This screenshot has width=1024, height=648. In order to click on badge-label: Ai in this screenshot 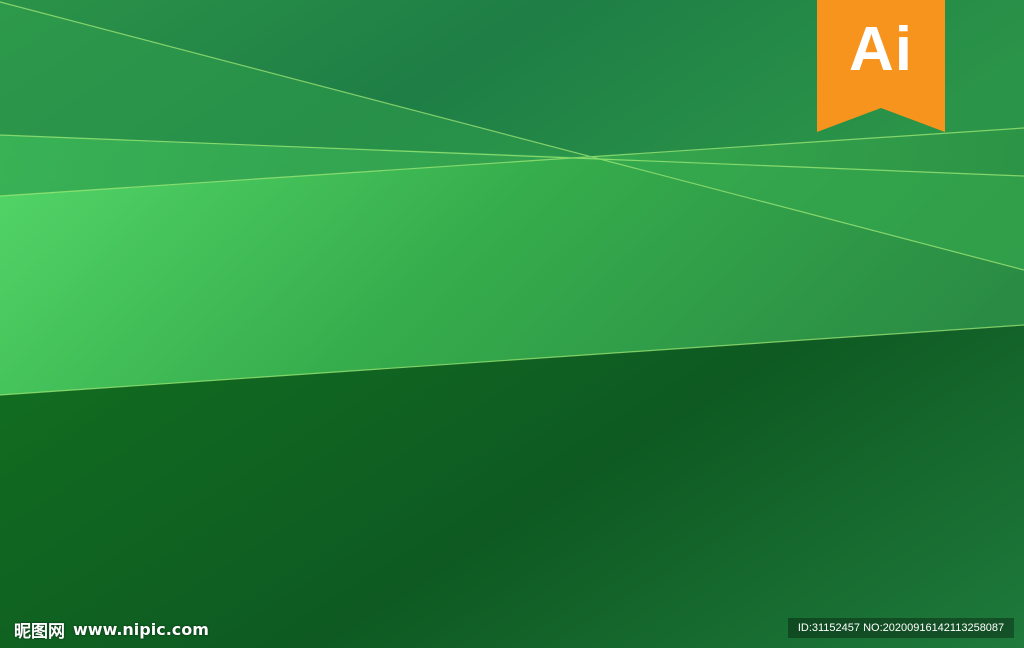, I will do `click(881, 49)`.